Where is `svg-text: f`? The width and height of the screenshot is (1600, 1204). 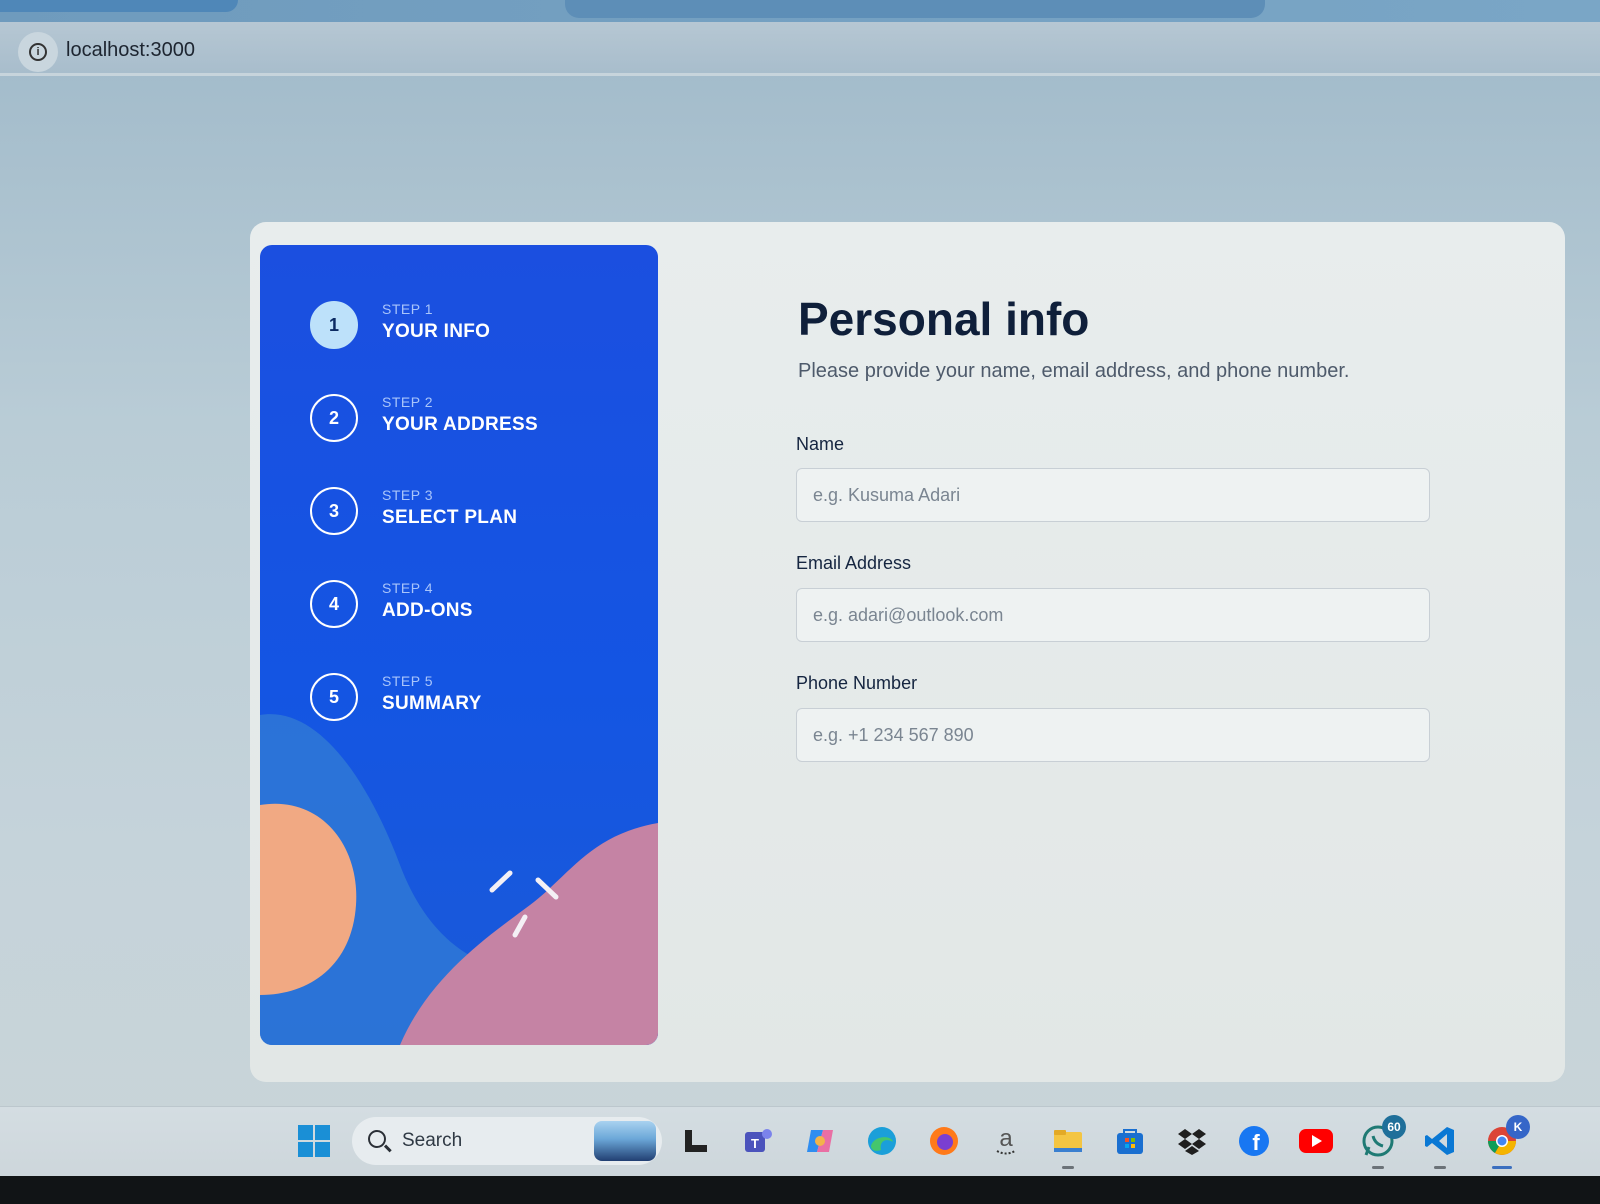 svg-text: f is located at coordinates (1256, 1142).